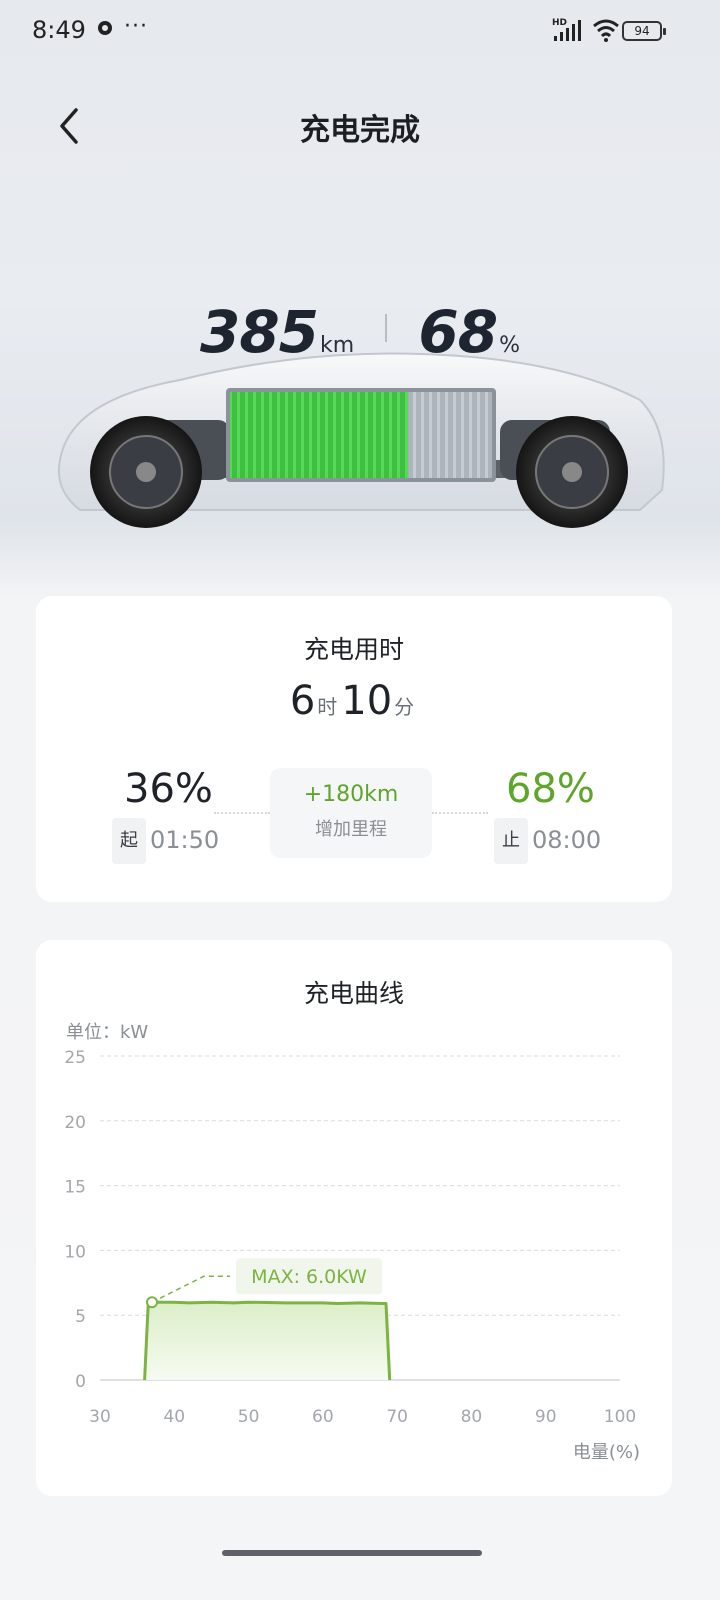 Image resolution: width=720 pixels, height=1600 pixels. What do you see at coordinates (567, 30) in the screenshot?
I see `signal-icon` at bounding box center [567, 30].